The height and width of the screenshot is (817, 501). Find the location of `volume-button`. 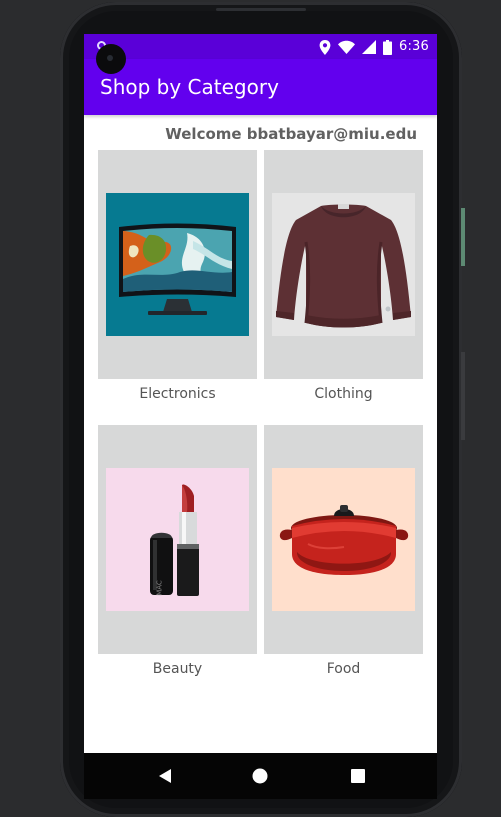

volume-button is located at coordinates (463, 237).